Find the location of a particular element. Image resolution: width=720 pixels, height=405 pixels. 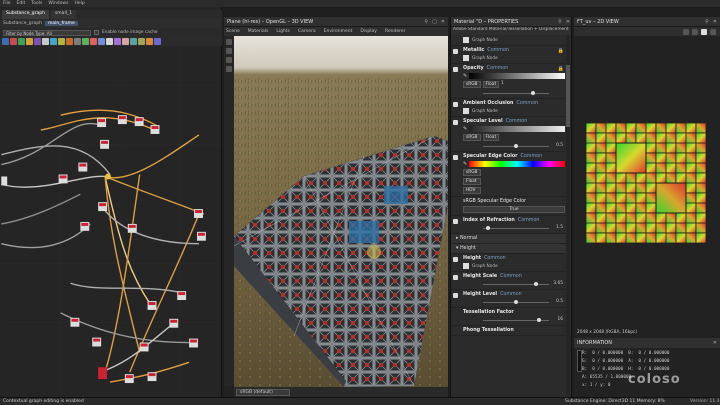

menu-renderer: Renderer is located at coordinates (395, 31).